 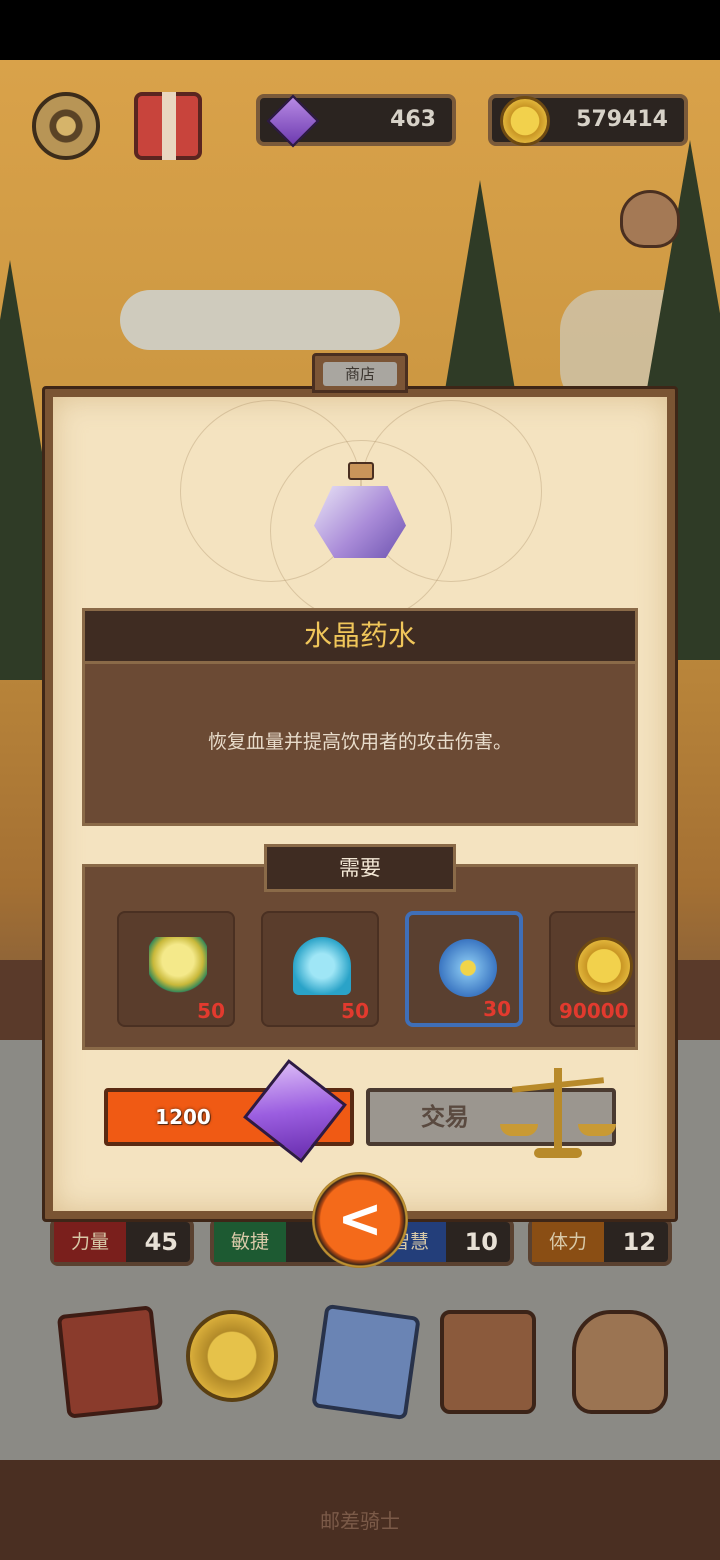 I want to click on stat-value: 45, so click(x=161, y=1242).